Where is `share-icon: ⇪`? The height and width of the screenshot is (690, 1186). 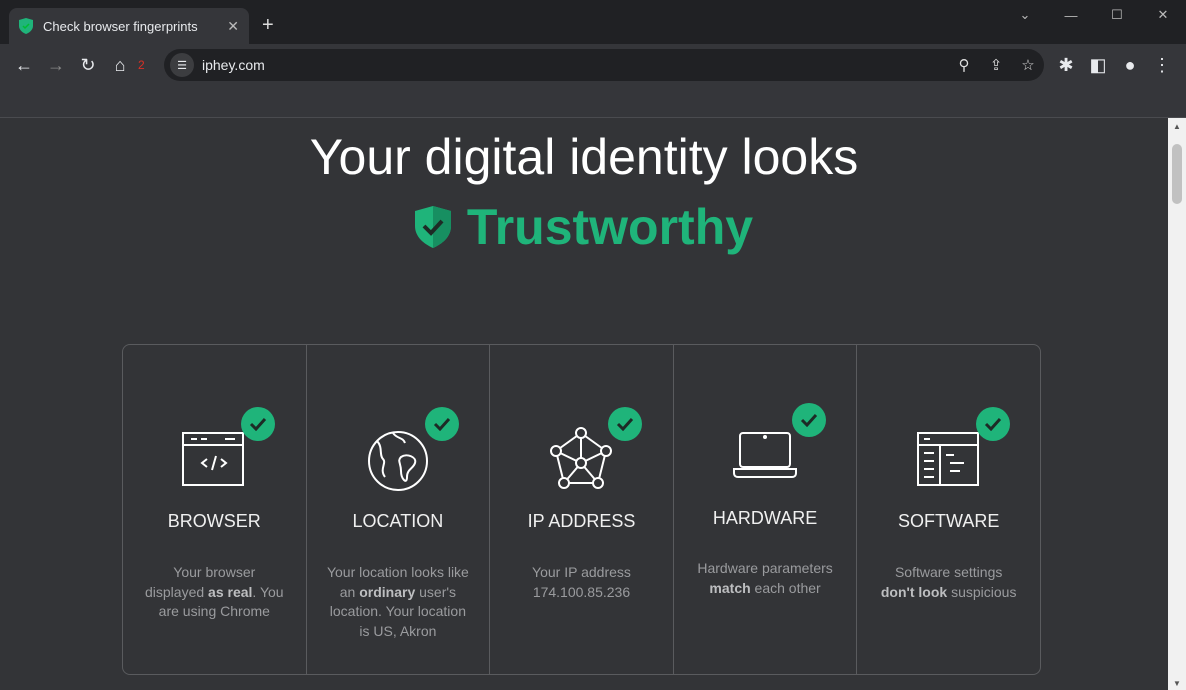 share-icon: ⇪ is located at coordinates (996, 65).